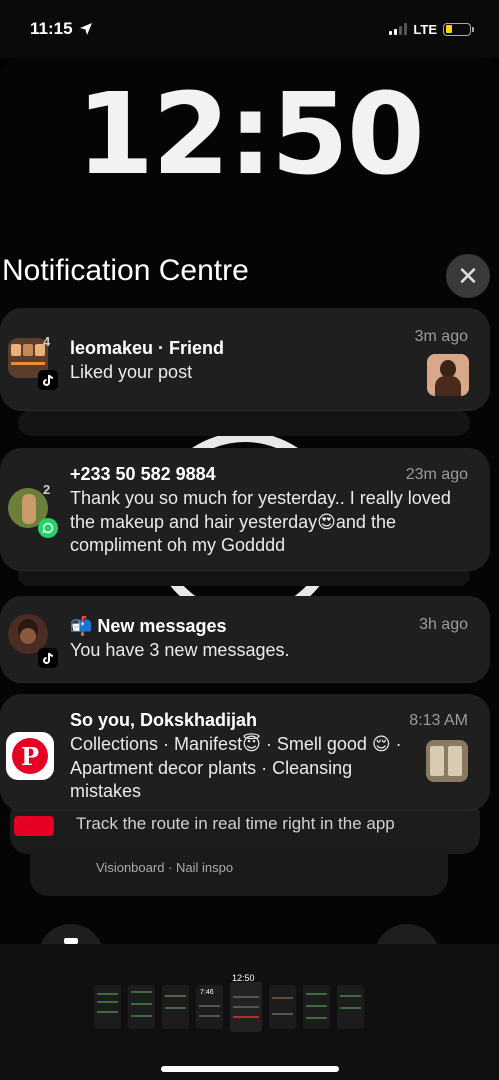  I want to click on battery-icon, so click(458, 29).